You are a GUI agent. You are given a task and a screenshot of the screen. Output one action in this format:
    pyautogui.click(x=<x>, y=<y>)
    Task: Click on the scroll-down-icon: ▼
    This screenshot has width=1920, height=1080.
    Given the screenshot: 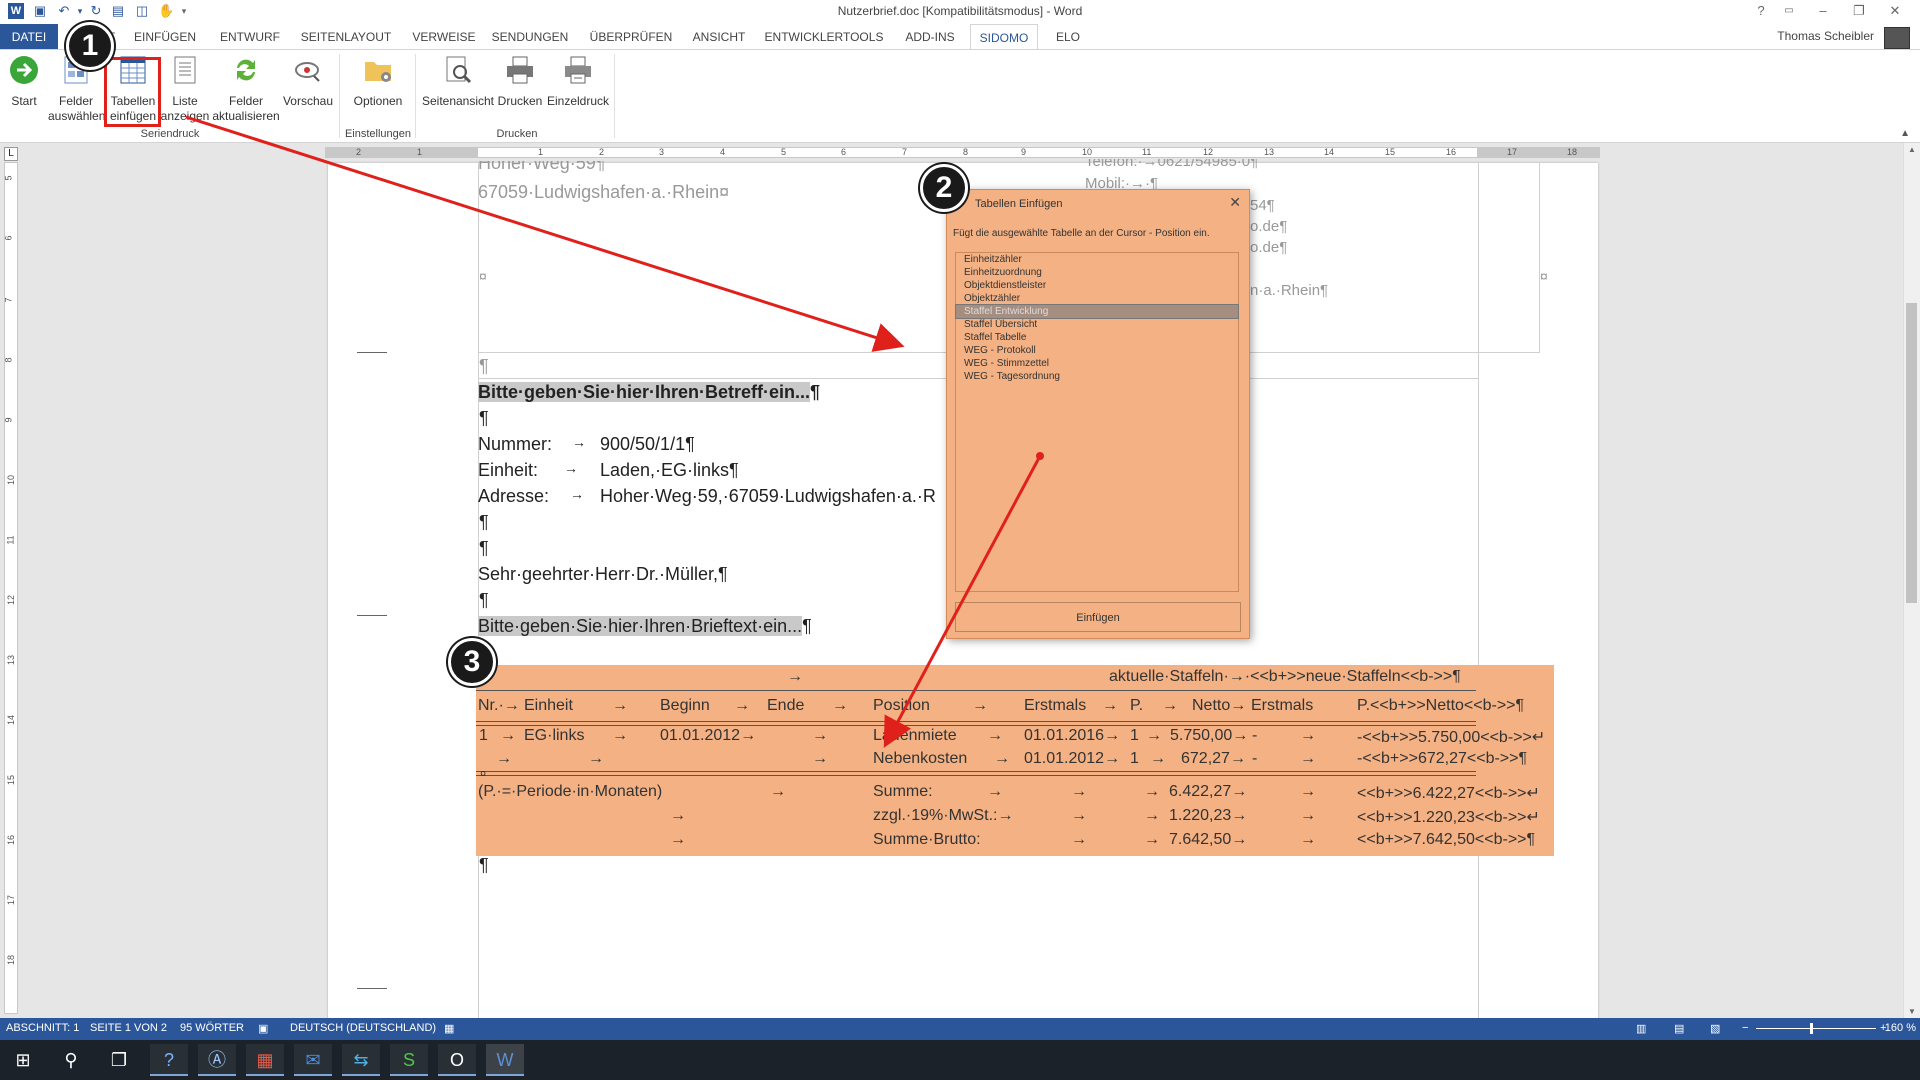 What is the action you would take?
    pyautogui.click(x=1912, y=1011)
    